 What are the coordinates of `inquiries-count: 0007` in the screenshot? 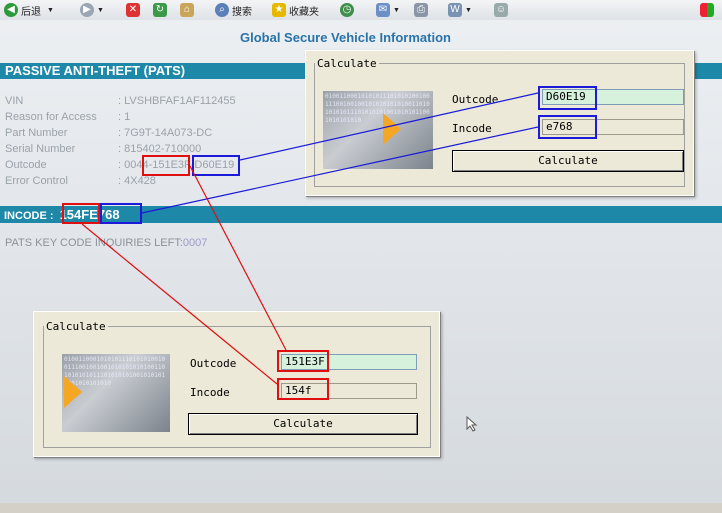 It's located at (195, 243).